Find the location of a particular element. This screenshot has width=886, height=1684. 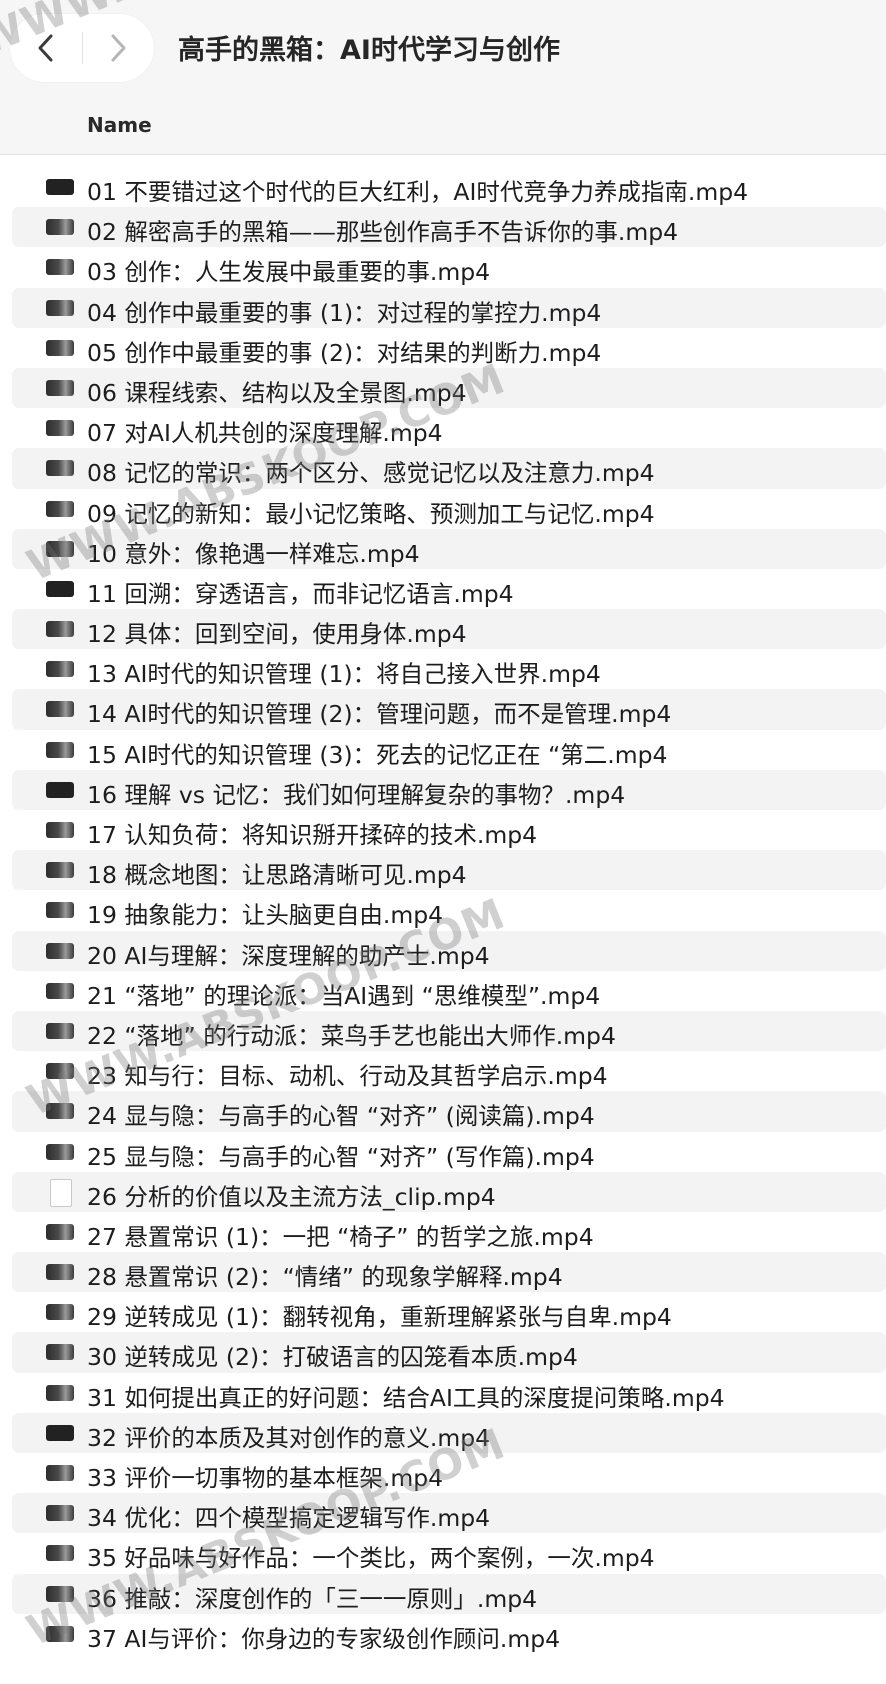

file-row: 31 如何提出真正的好问题：结合AI工具的深度提问策略.mp4 is located at coordinates (449, 1393).